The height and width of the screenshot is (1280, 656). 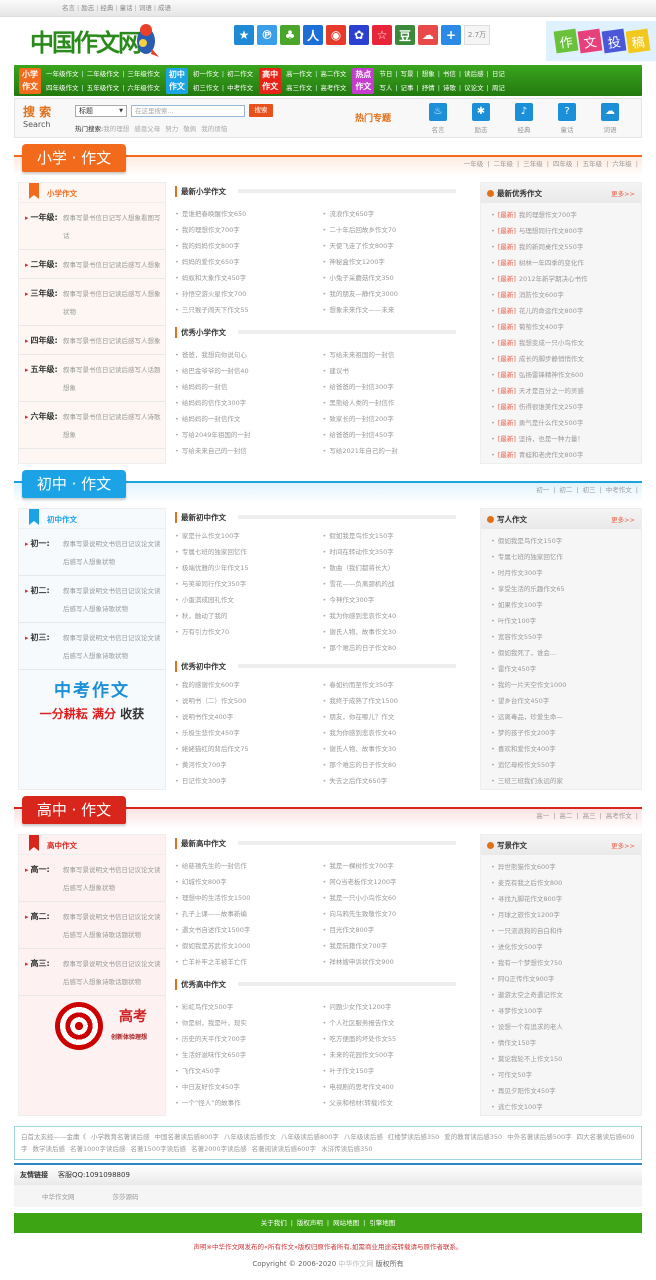 I want to click on grade-name: 初一:, so click(x=44, y=553).